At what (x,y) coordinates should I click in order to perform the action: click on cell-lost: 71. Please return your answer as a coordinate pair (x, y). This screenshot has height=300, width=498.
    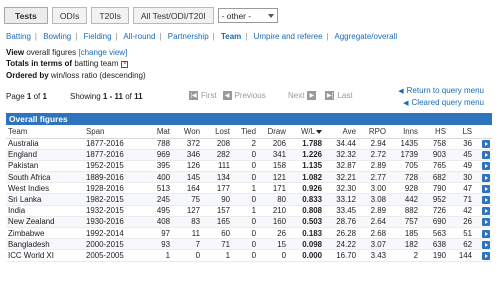
    Looking at the image, I should click on (217, 244).